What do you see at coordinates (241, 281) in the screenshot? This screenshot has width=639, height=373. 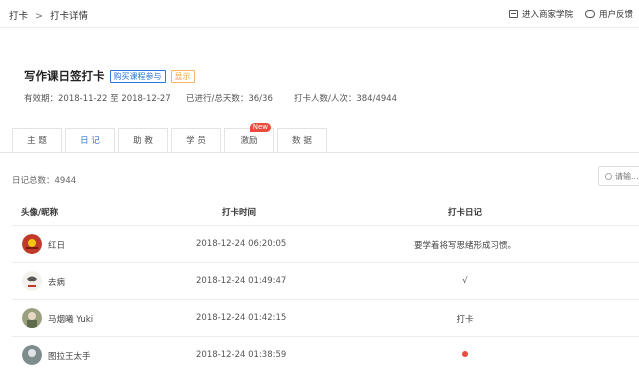 I see `checkin-time: 2018-12-24 01:49:47` at bounding box center [241, 281].